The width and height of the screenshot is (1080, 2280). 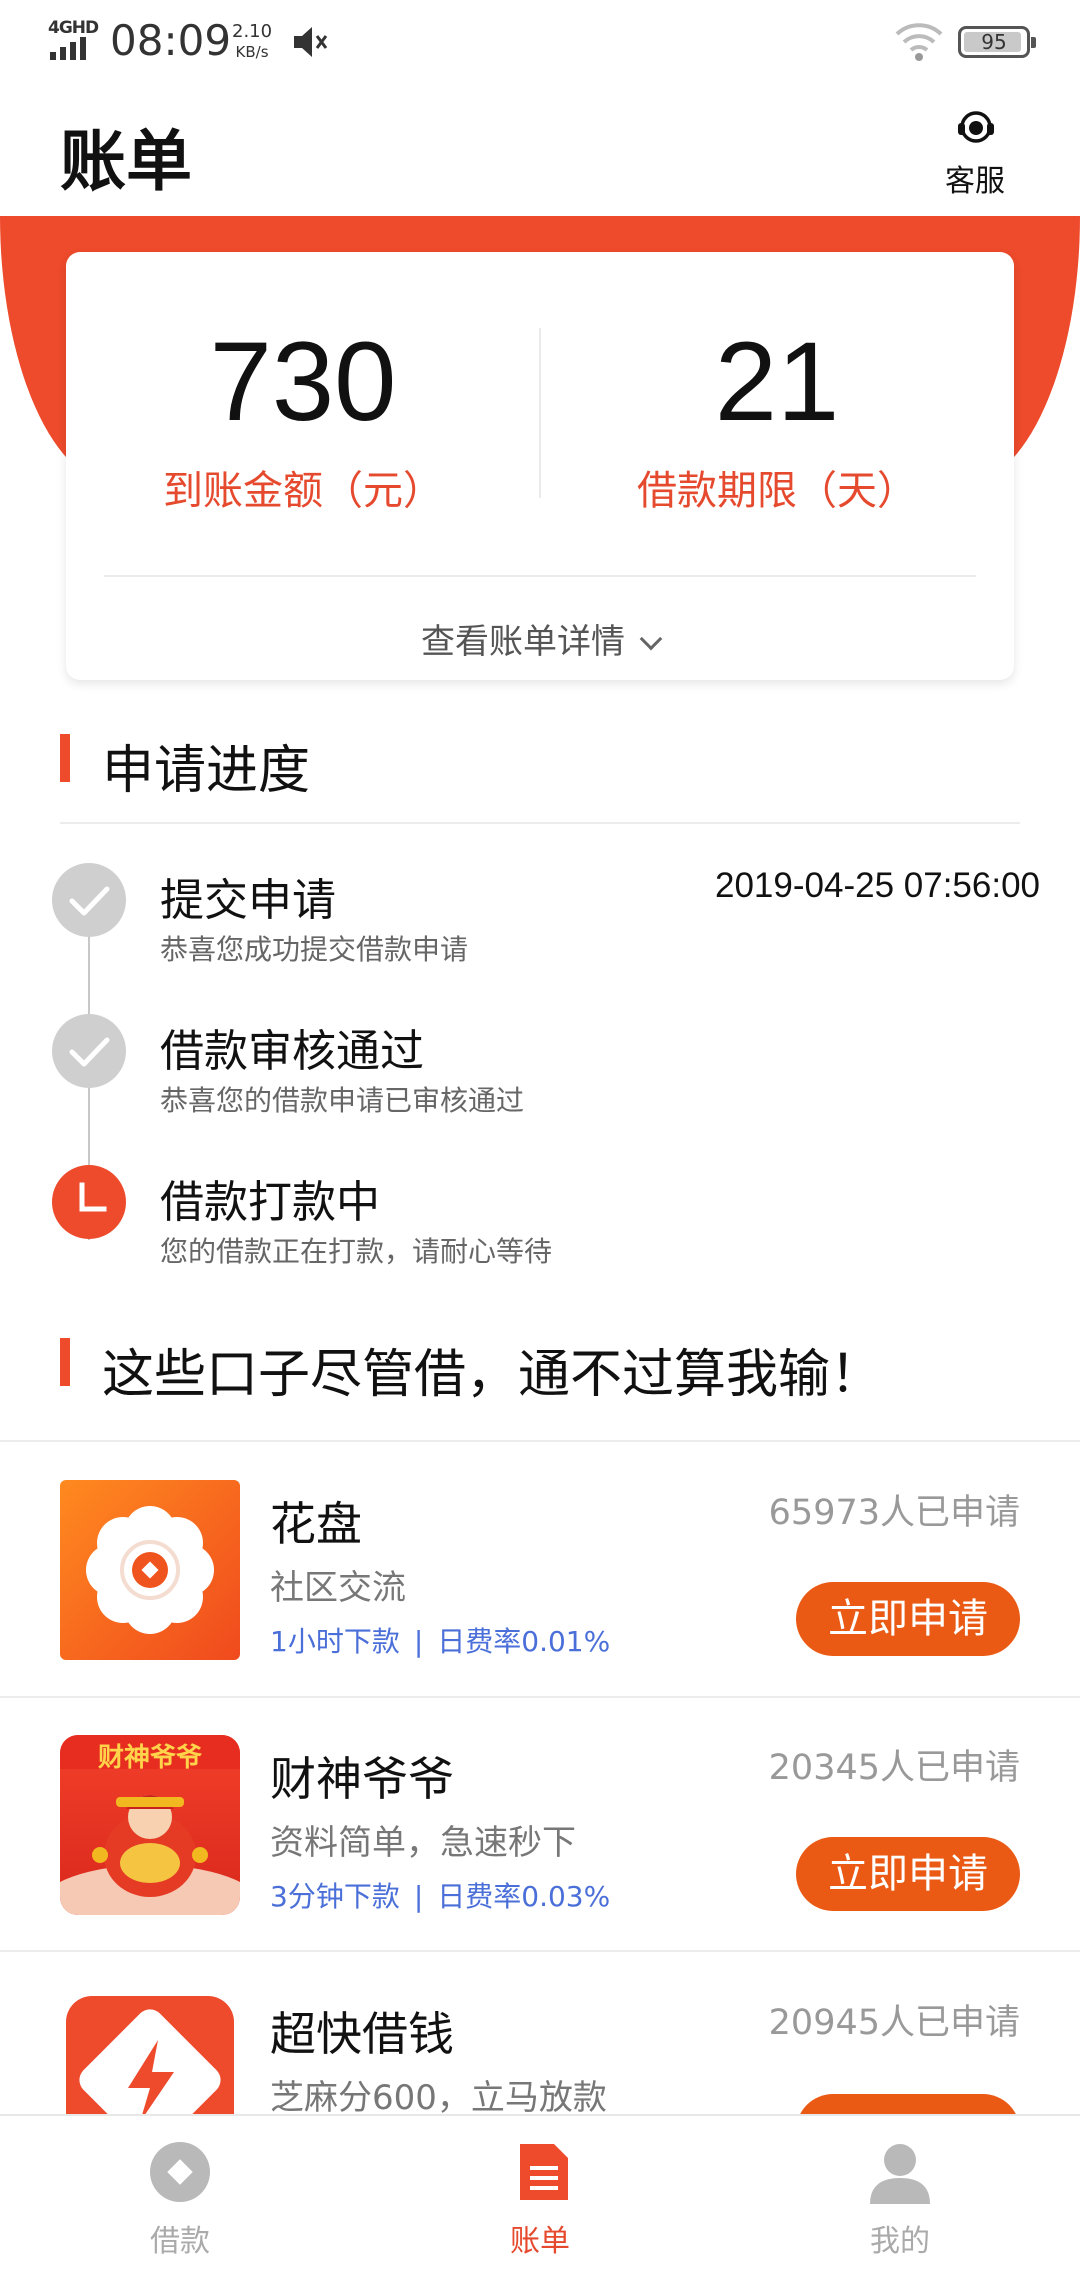 I want to click on step-subtitle: 恭喜您成功提交借款申请, so click(x=314, y=949).